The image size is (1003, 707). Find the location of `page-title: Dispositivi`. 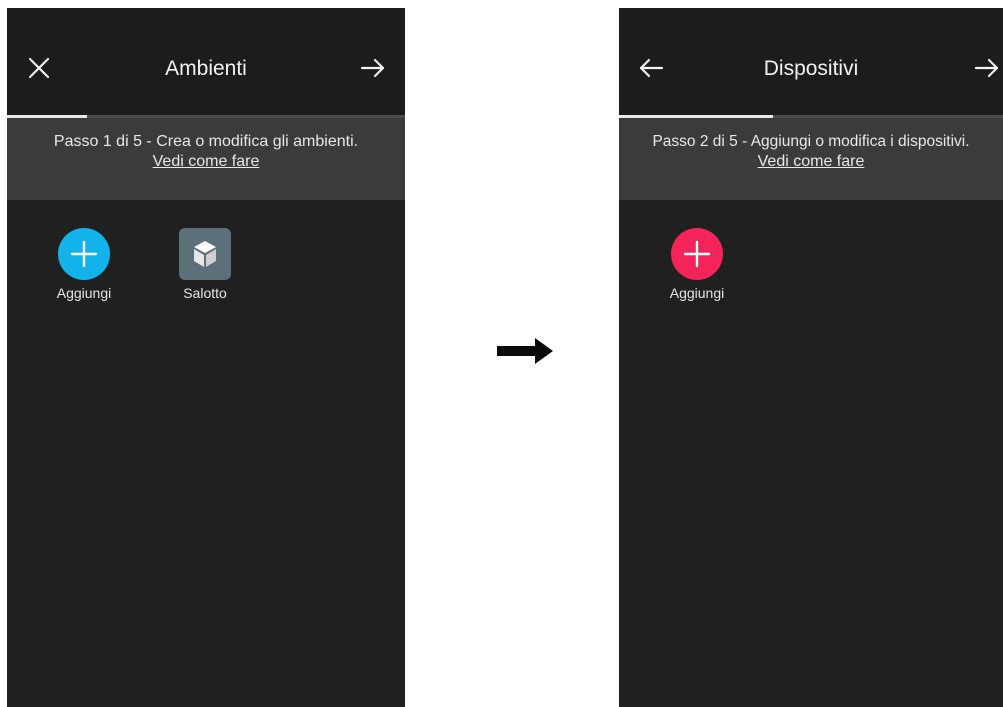

page-title: Dispositivi is located at coordinates (811, 68).